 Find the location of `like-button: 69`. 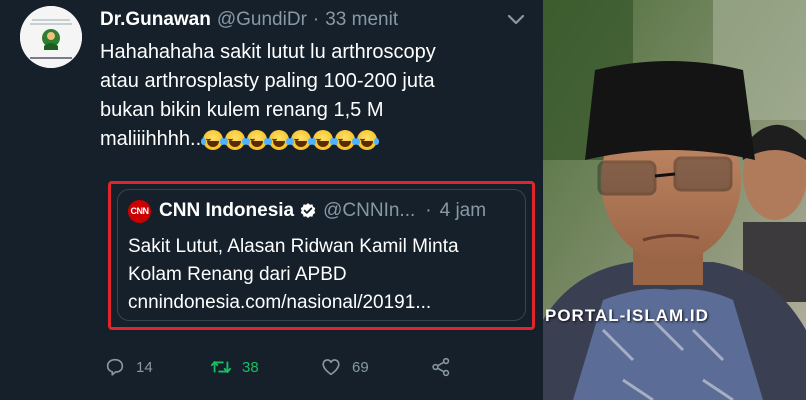

like-button: 69 is located at coordinates (344, 367).